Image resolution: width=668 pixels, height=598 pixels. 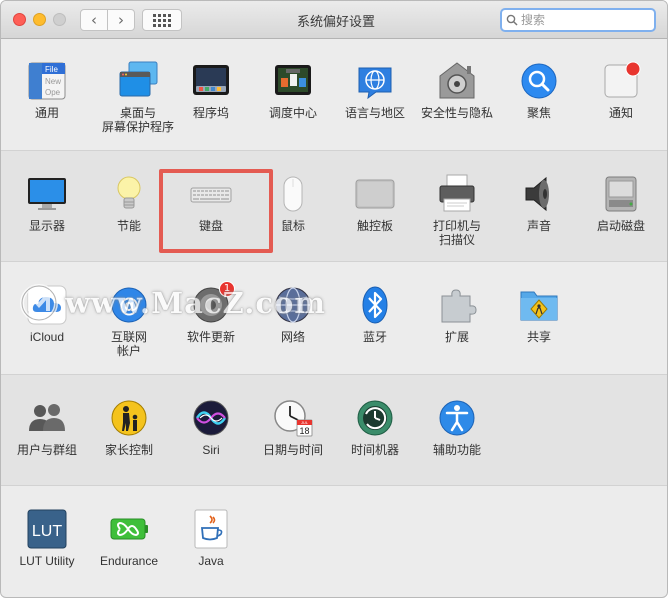 What do you see at coordinates (621, 90) in the screenshot?
I see `pref-notifications: 通知` at bounding box center [621, 90].